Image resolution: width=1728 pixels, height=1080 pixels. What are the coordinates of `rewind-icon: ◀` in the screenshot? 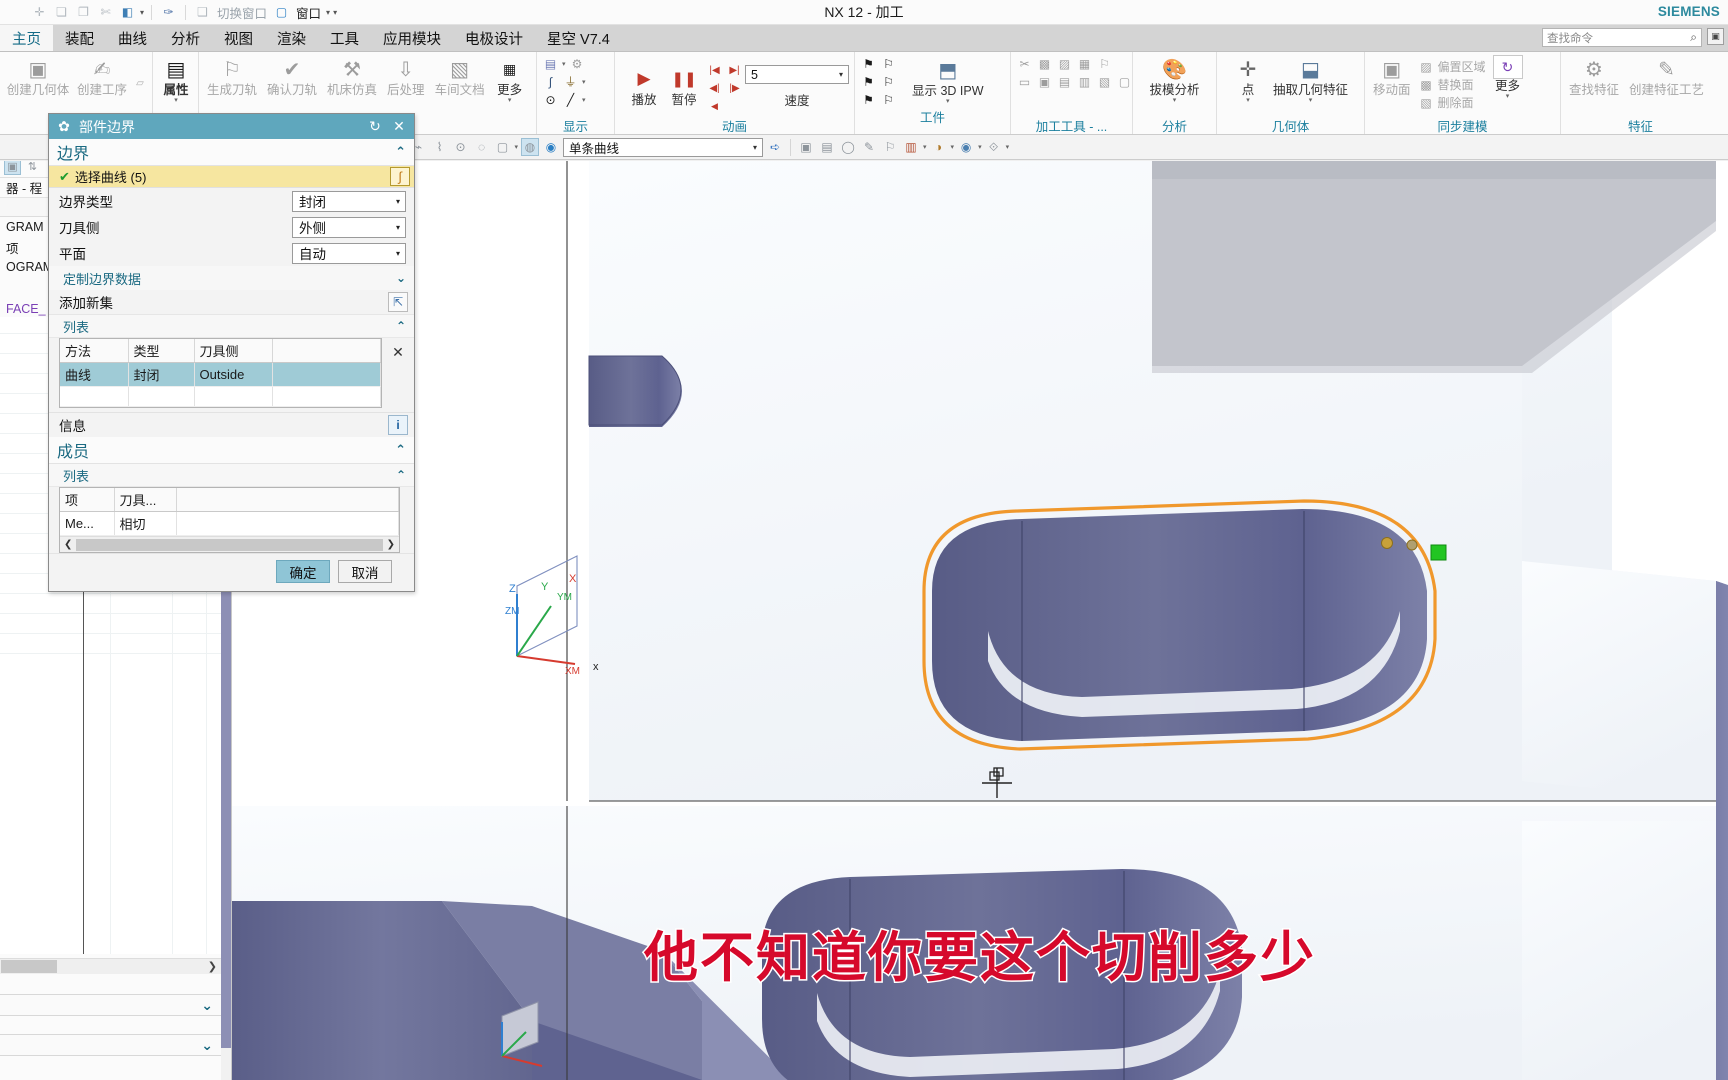 It's located at (714, 106).